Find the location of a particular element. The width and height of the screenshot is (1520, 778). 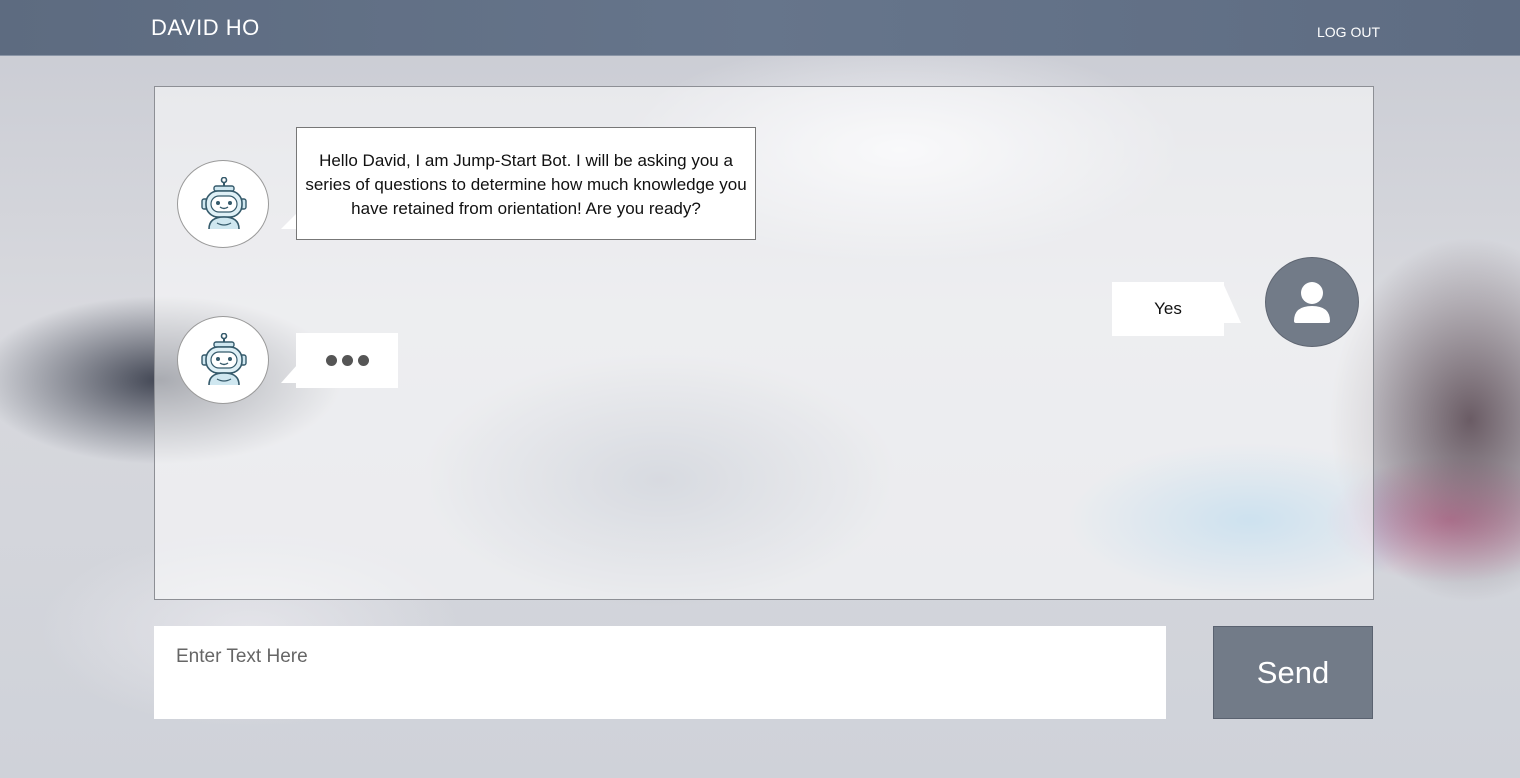

ellipsis-icon is located at coordinates (347, 360).